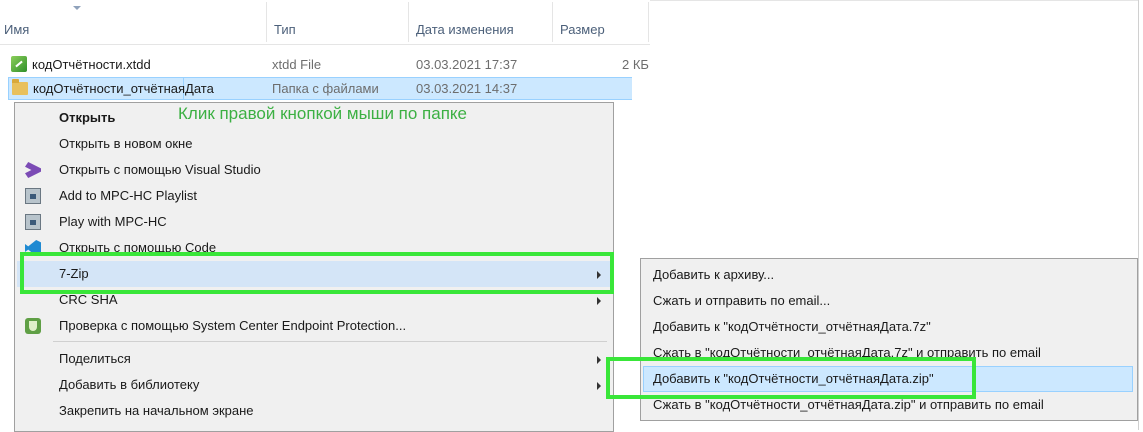  Describe the element at coordinates (123, 88) in the screenshot. I see `file-name: кодОтчётности_отчётнаяДата` at that location.